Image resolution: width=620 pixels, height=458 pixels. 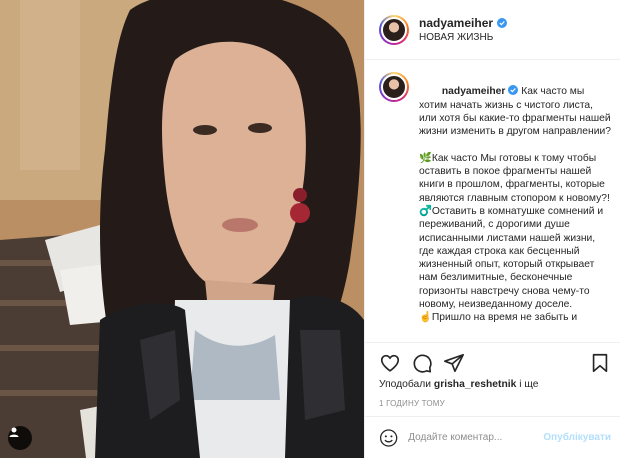 I want to click on comment-icon, so click(x=422, y=363).